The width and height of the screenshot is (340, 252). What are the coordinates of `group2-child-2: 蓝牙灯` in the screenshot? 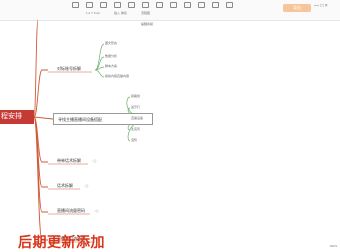 It's located at (135, 107).